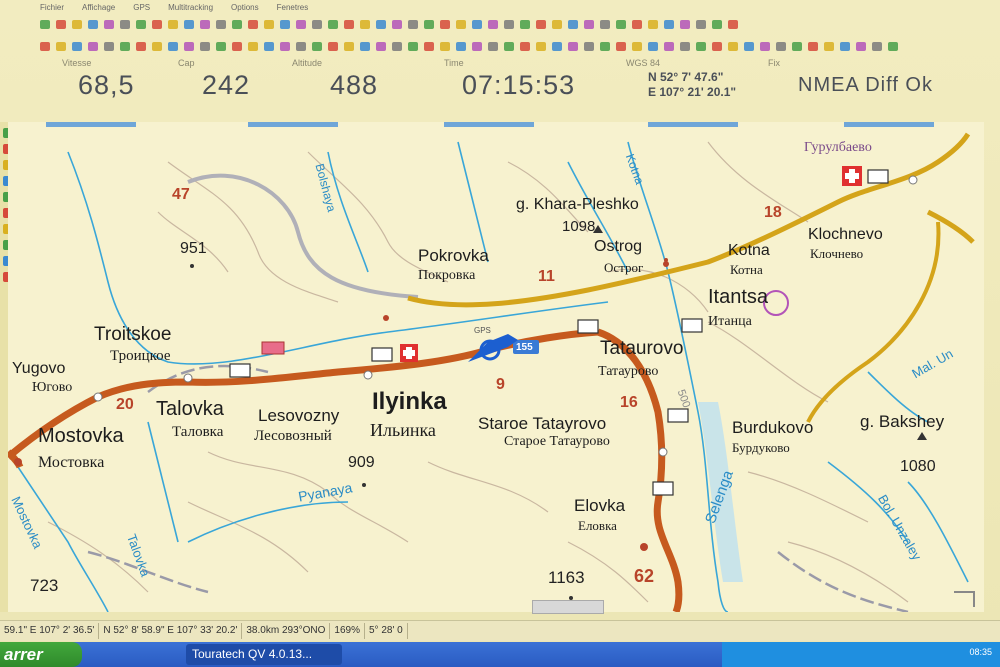 This screenshot has height=667, width=1000. Describe the element at coordinates (52, 7) in the screenshot. I see `menu-file: Fichier` at that location.